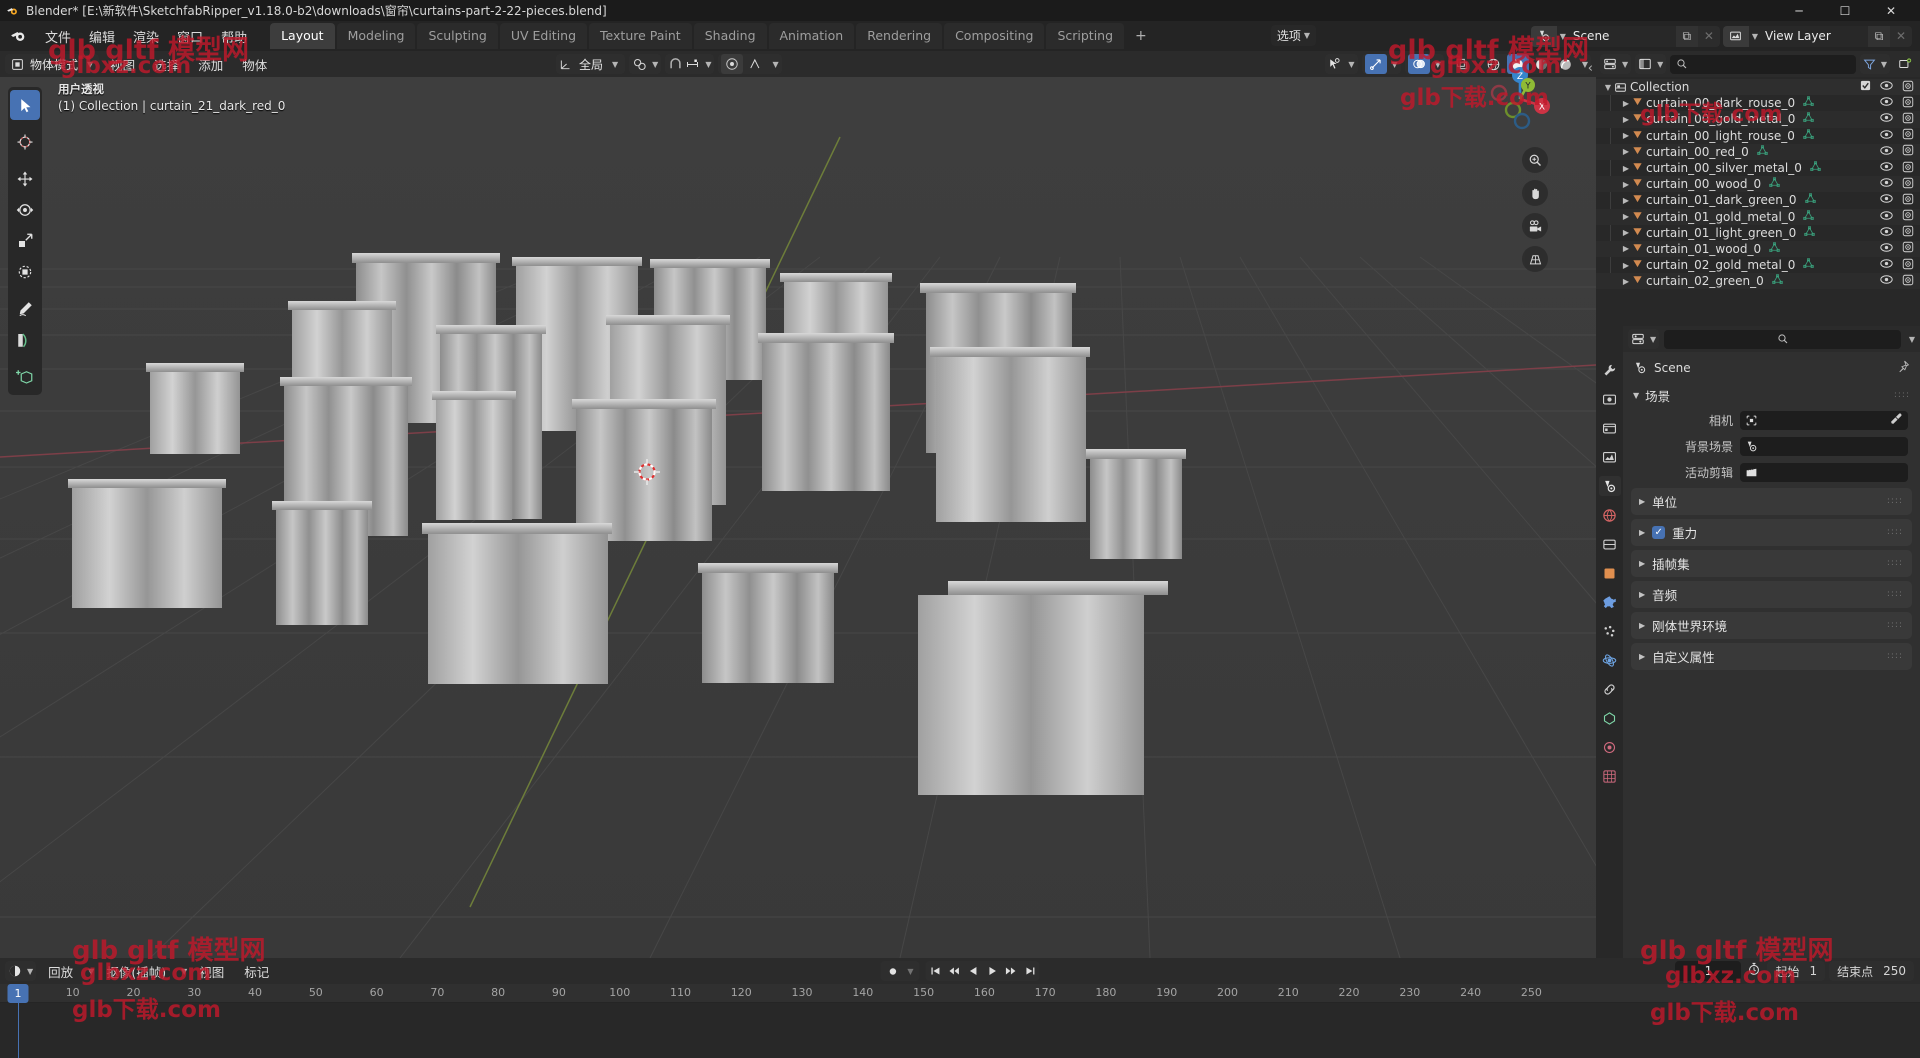 Image resolution: width=1920 pixels, height=1058 pixels. I want to click on toggle-xray-icon, so click(1462, 64).